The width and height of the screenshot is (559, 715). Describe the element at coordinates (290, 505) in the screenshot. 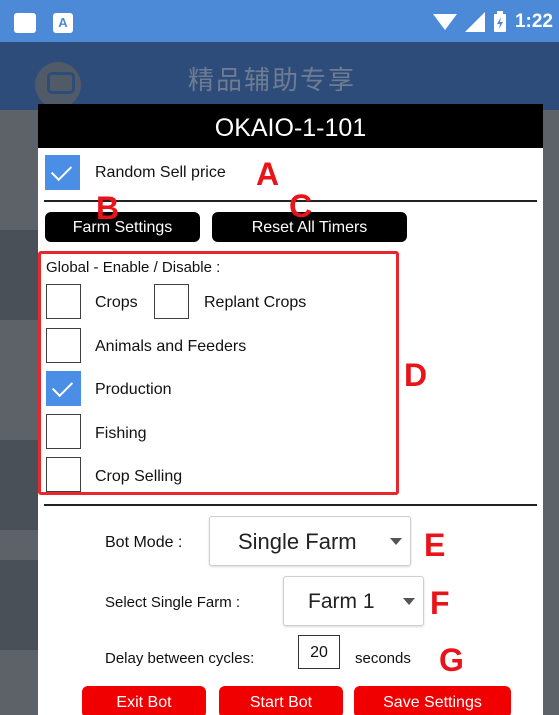

I see `divider` at that location.